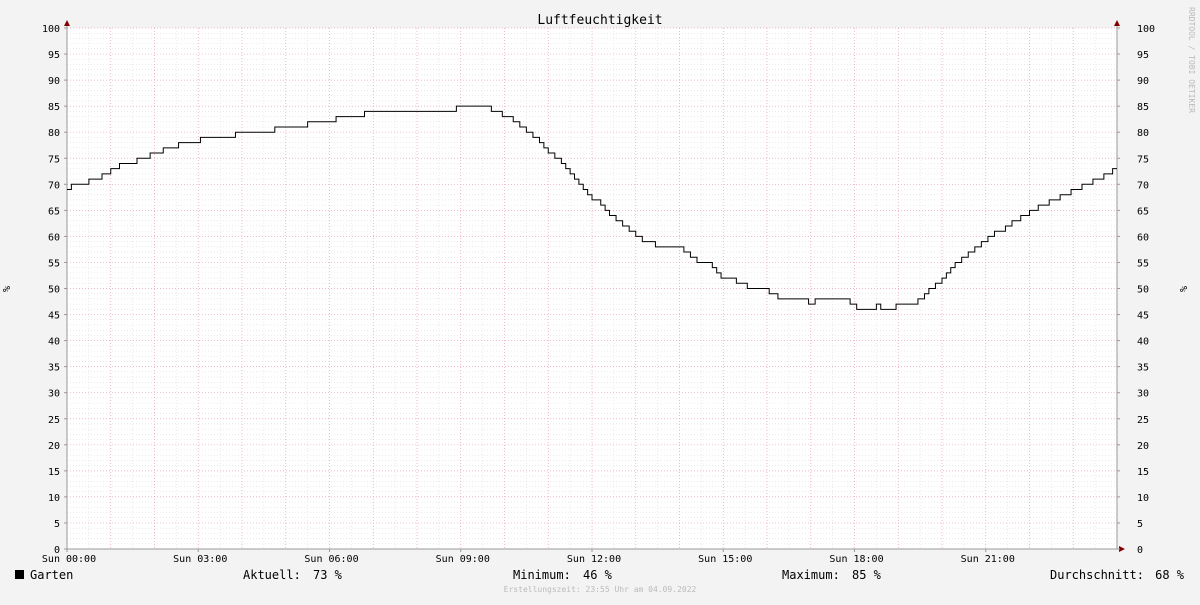  What do you see at coordinates (7, 289) in the screenshot?
I see `y-axis-label-left: %` at bounding box center [7, 289].